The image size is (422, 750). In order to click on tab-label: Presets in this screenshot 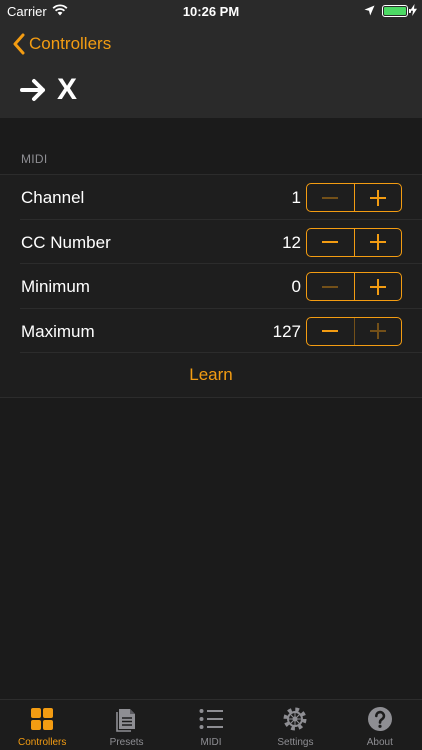, I will do `click(126, 742)`.